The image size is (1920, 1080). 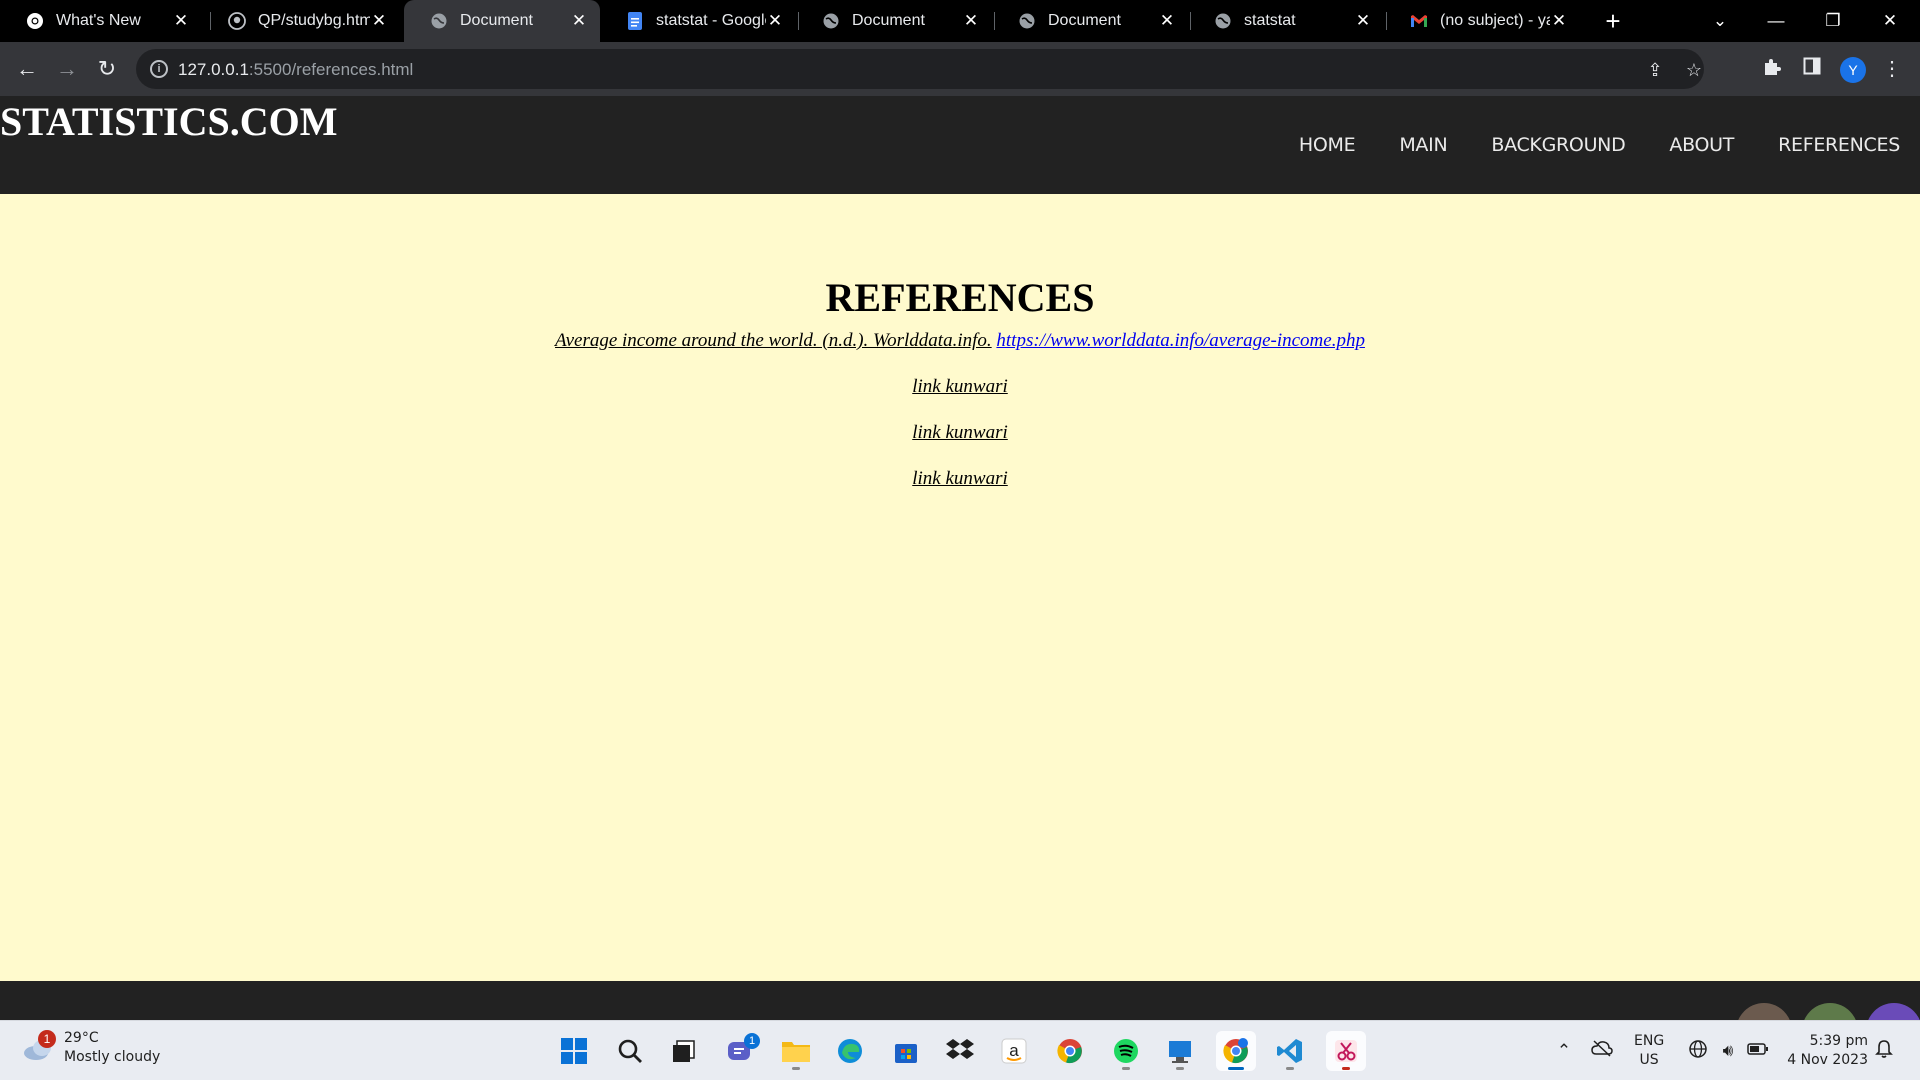 I want to click on weather-condition: Mostly cloudy, so click(x=112, y=1057).